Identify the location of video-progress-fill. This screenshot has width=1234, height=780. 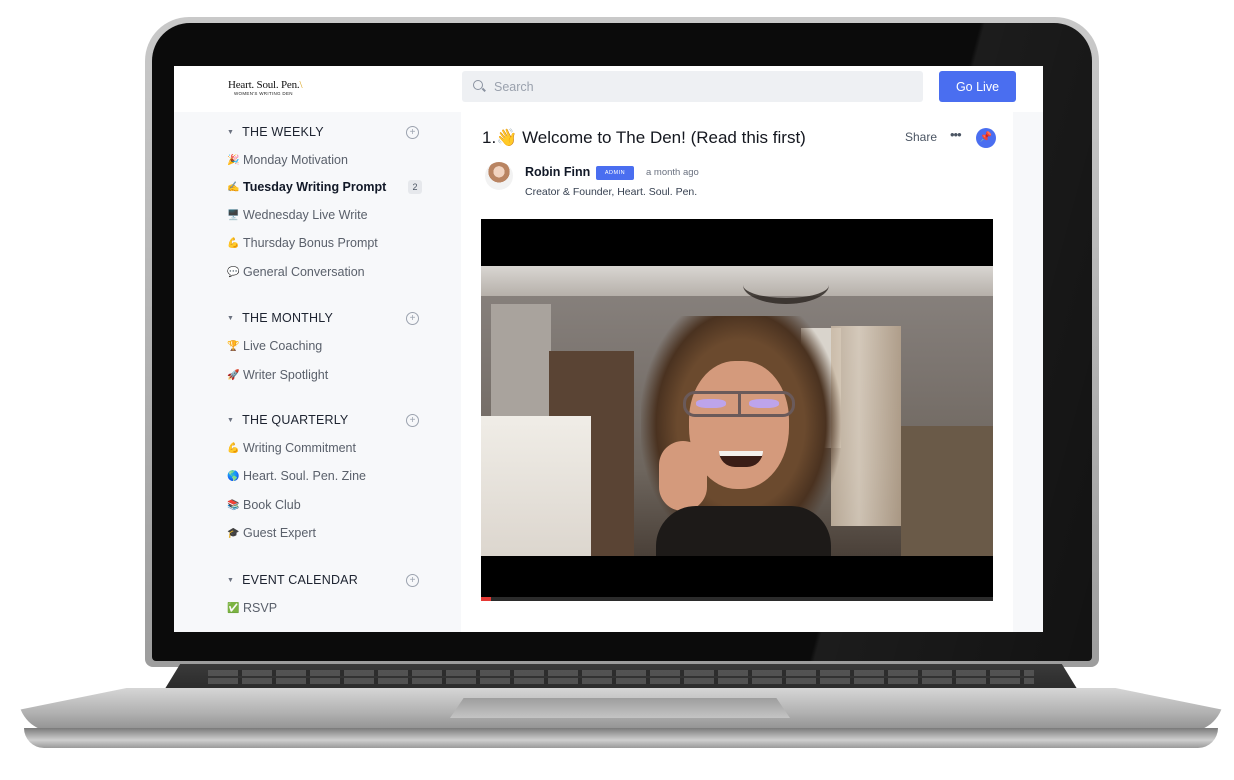
(486, 599).